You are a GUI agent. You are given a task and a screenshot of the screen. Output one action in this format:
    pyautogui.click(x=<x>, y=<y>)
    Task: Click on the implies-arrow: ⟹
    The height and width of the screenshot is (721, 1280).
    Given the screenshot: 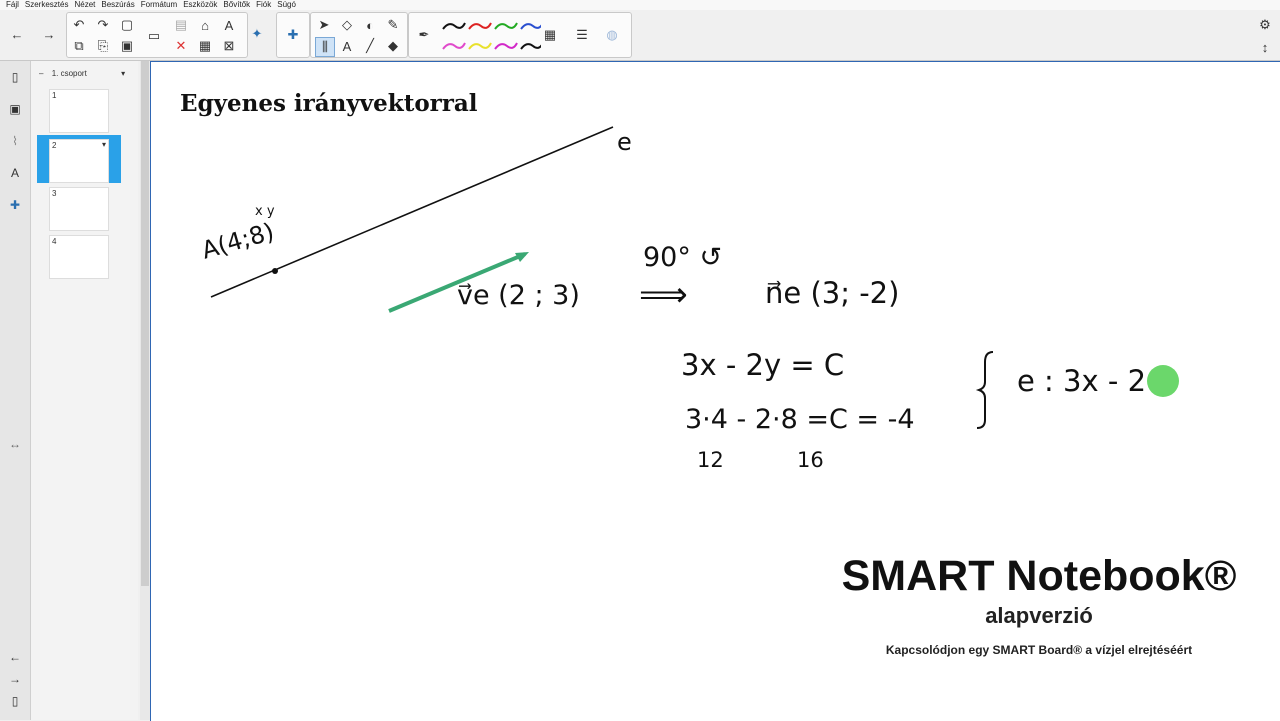 What is the action you would take?
    pyautogui.click(x=663, y=295)
    